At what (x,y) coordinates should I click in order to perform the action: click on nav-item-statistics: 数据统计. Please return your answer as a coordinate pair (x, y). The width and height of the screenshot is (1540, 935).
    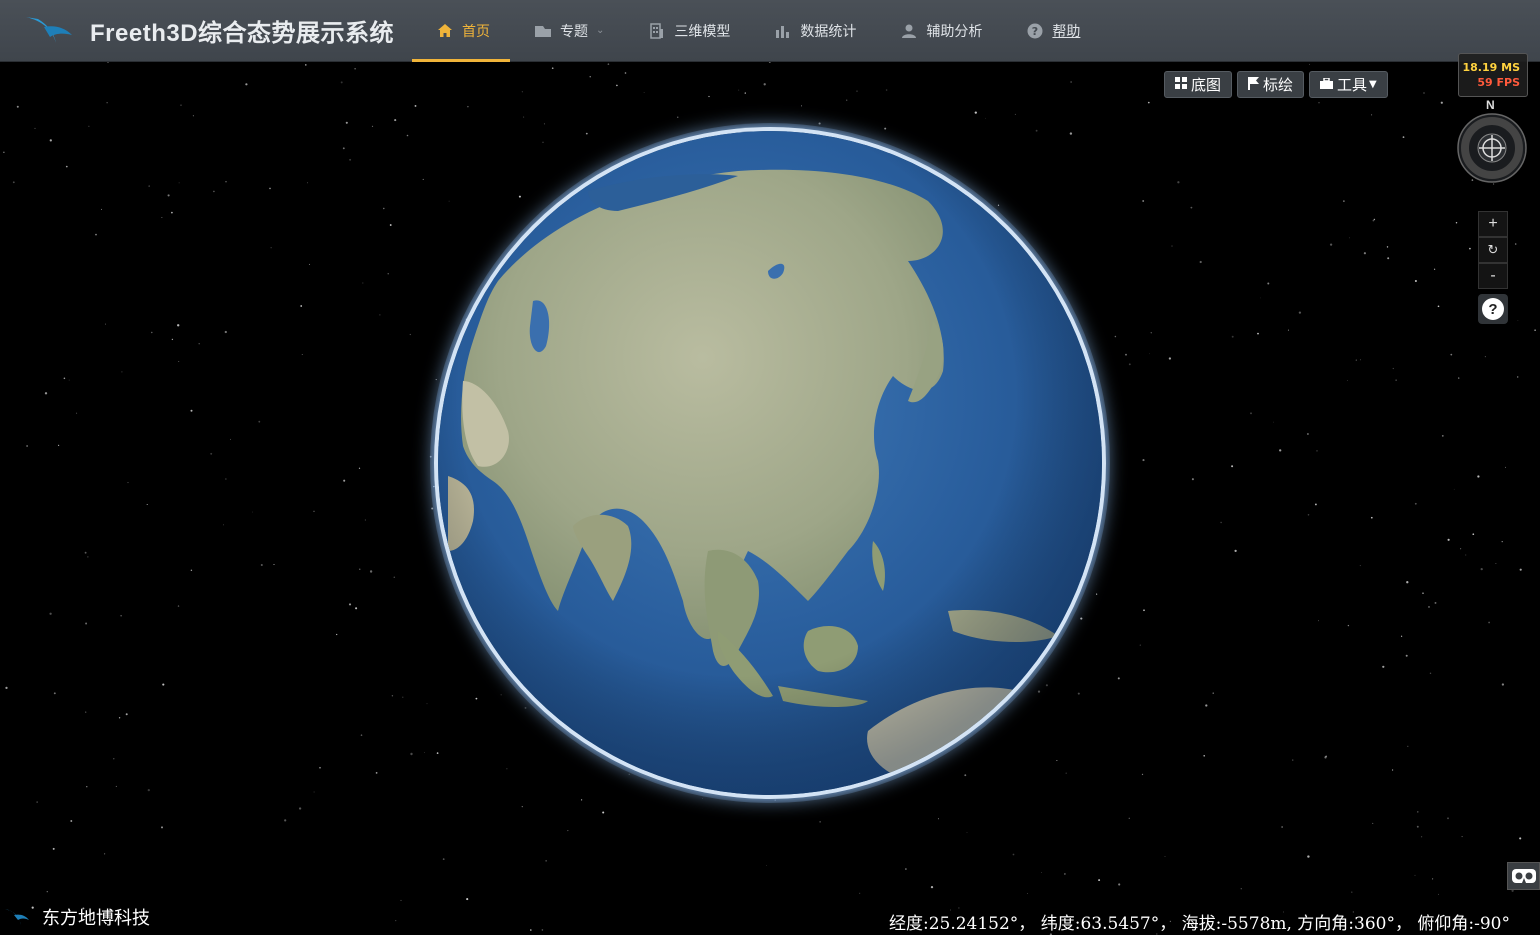
    Looking at the image, I should click on (813, 31).